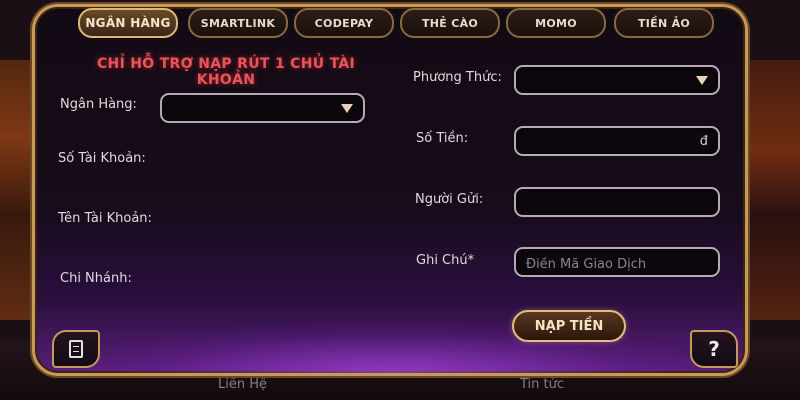 This screenshot has height=400, width=800. What do you see at coordinates (556, 23) in the screenshot?
I see `tab-momo: MOMO` at bounding box center [556, 23].